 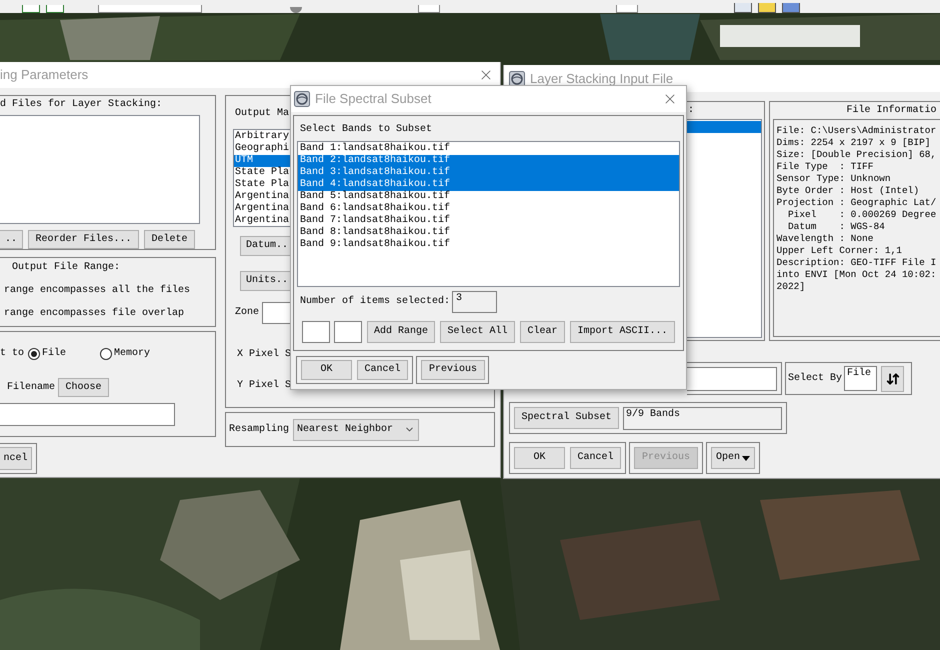 I want to click on list-item: UTM, so click(x=262, y=161).